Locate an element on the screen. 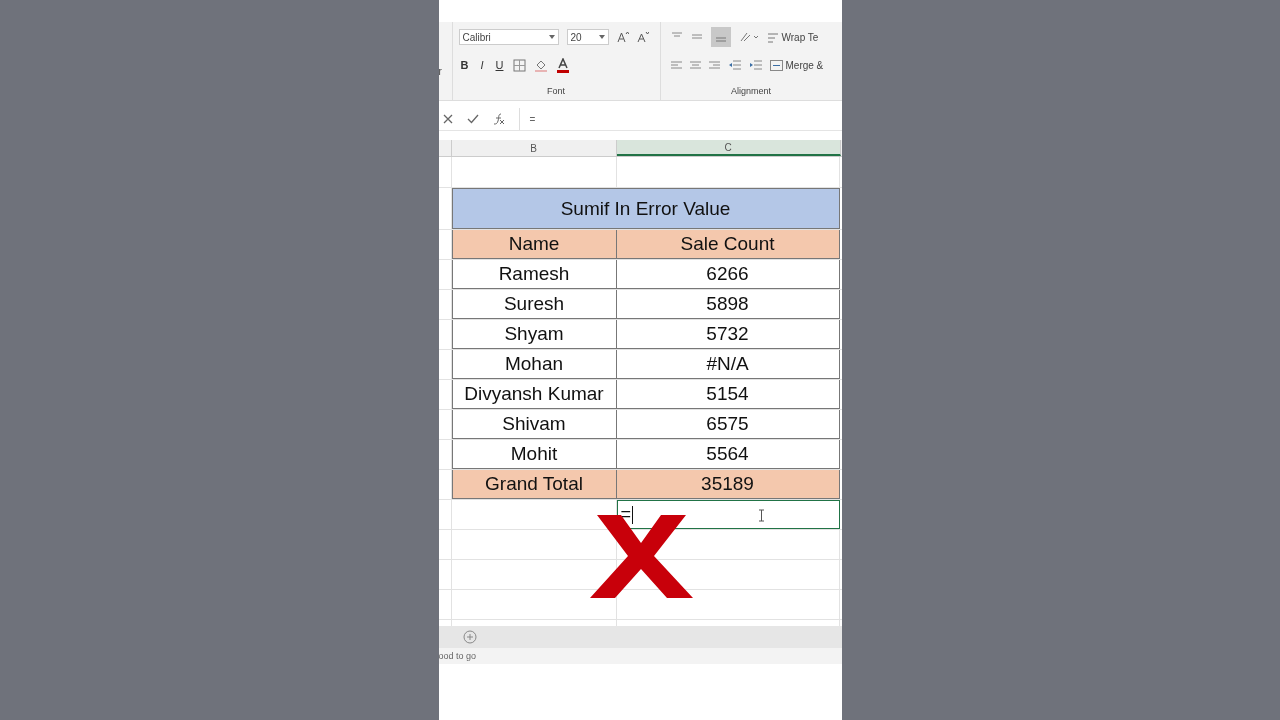 The image size is (1280, 720). table-cell: 6575 is located at coordinates (728, 424).